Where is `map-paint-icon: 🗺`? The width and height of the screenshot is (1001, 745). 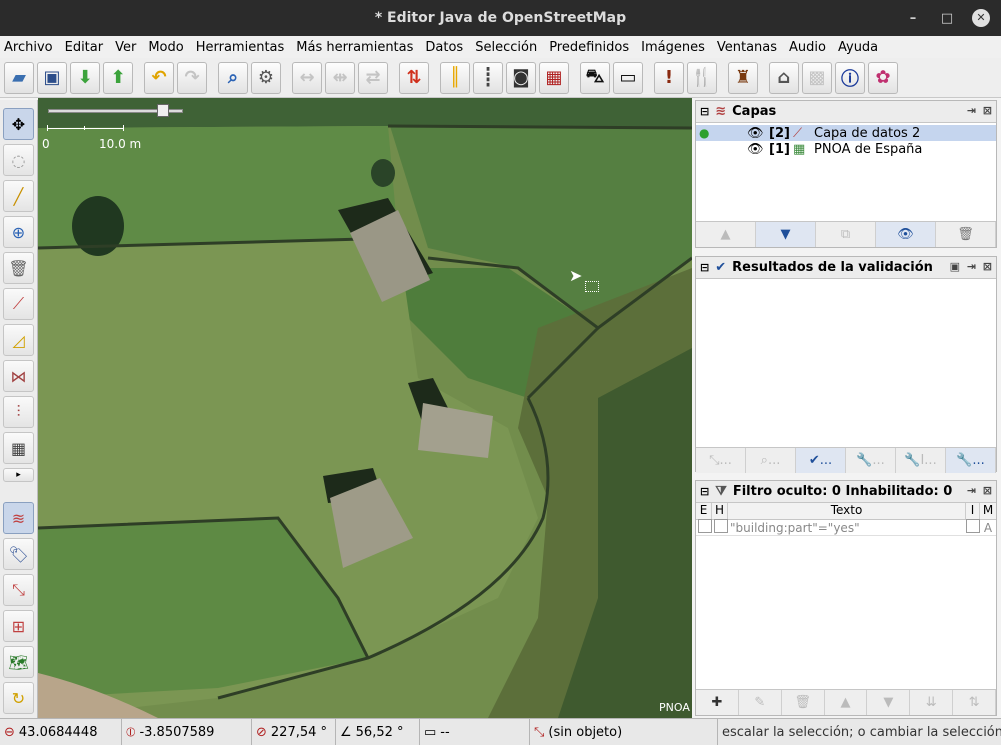
map-paint-icon: 🗺 is located at coordinates (18, 662).